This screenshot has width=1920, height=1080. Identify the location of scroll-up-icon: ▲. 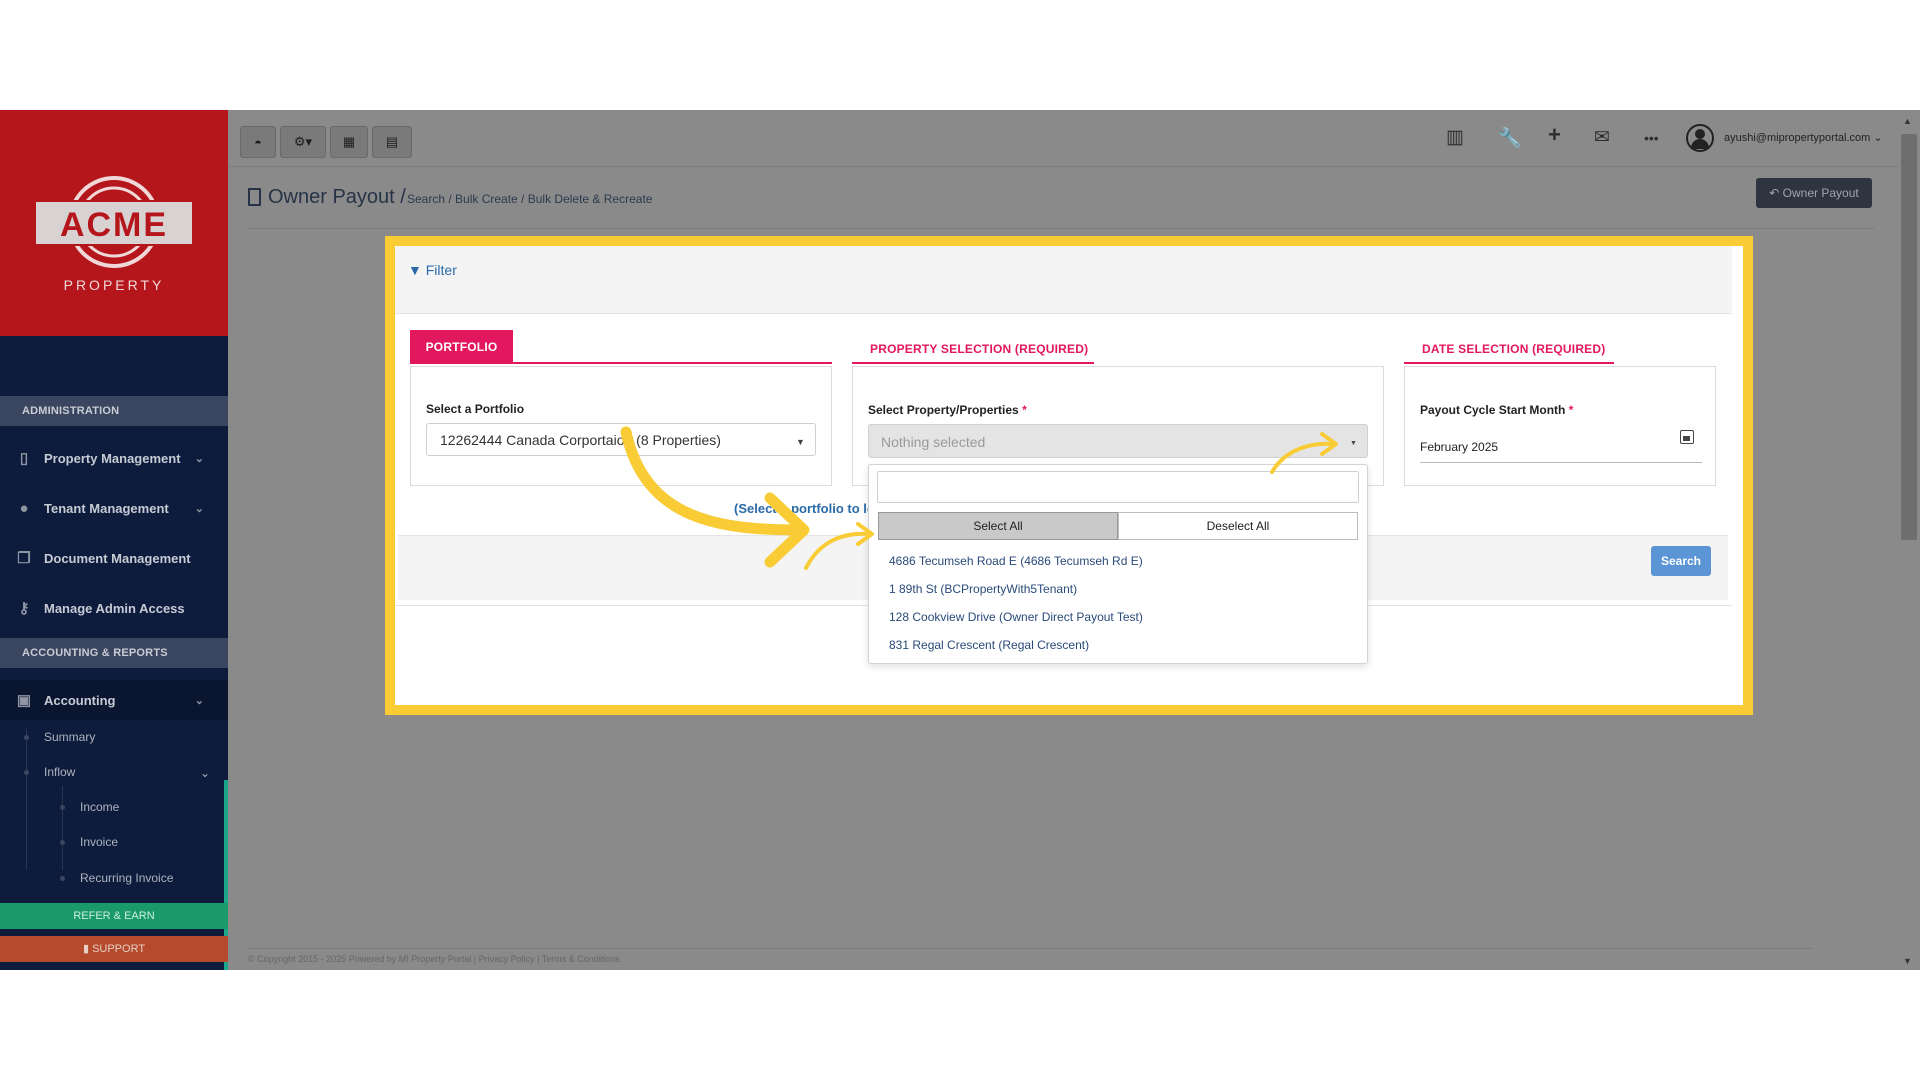
(1907, 121).